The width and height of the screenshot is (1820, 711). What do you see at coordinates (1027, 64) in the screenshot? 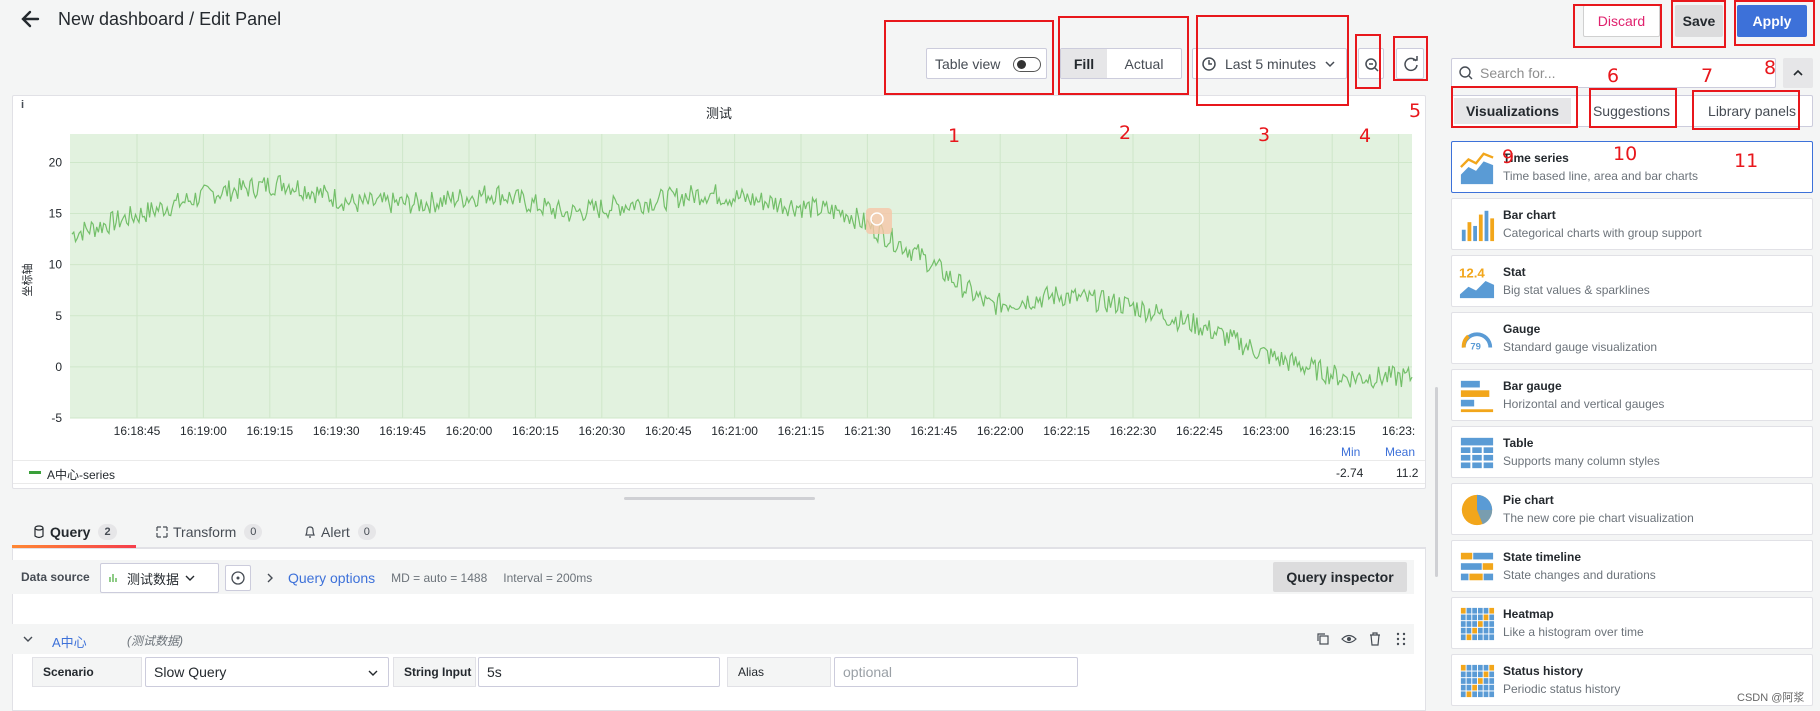
I see `toggle-switch` at bounding box center [1027, 64].